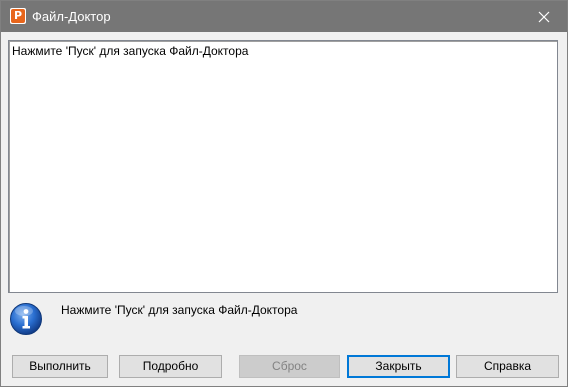  What do you see at coordinates (398, 366) in the screenshot?
I see `close-button: Закрыть` at bounding box center [398, 366].